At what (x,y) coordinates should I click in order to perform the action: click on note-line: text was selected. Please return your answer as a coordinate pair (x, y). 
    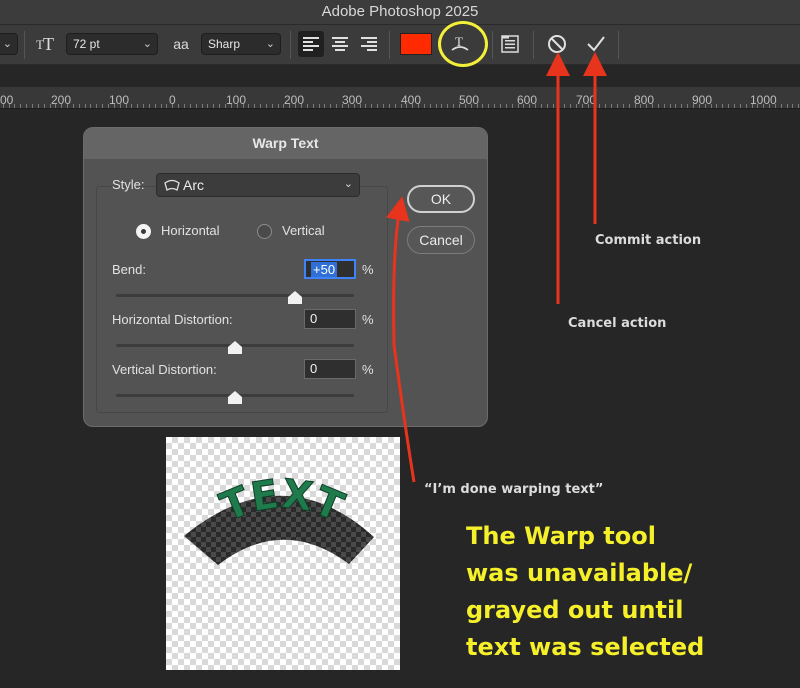
    Looking at the image, I should click on (585, 647).